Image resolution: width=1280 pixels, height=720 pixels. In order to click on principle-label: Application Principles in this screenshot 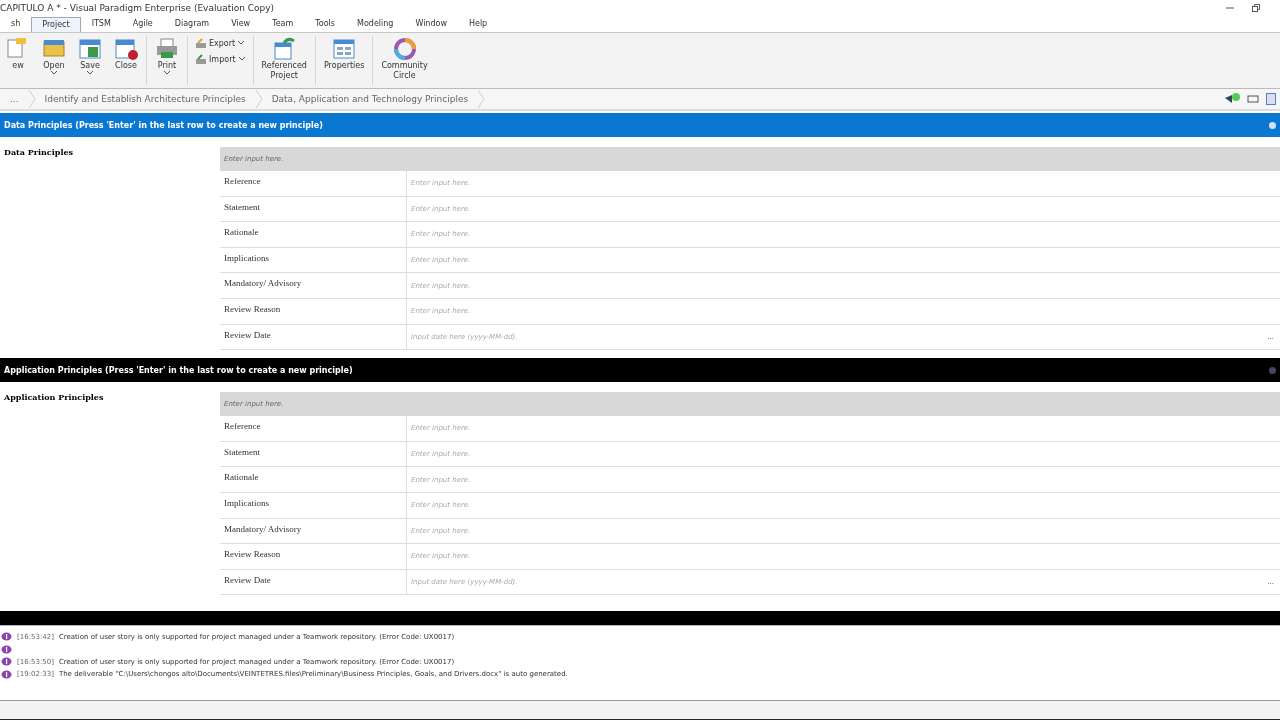, I will do `click(54, 397)`.